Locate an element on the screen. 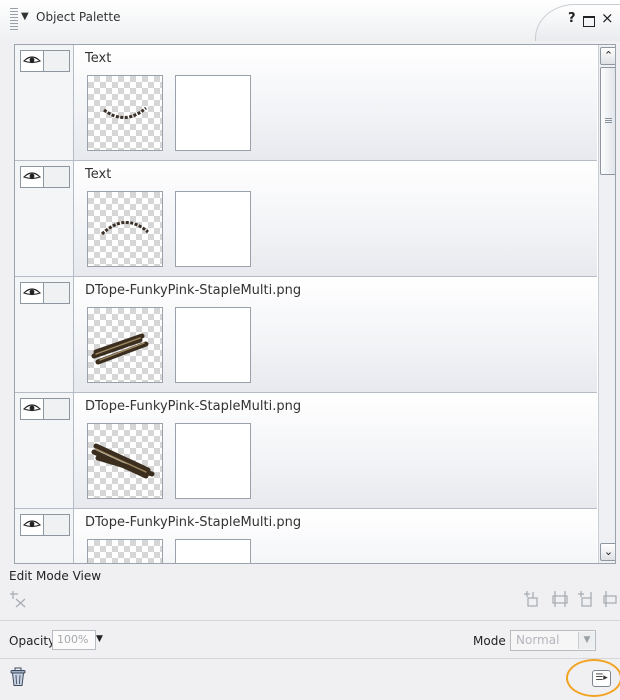  drag-grip-icon is located at coordinates (14, 19).